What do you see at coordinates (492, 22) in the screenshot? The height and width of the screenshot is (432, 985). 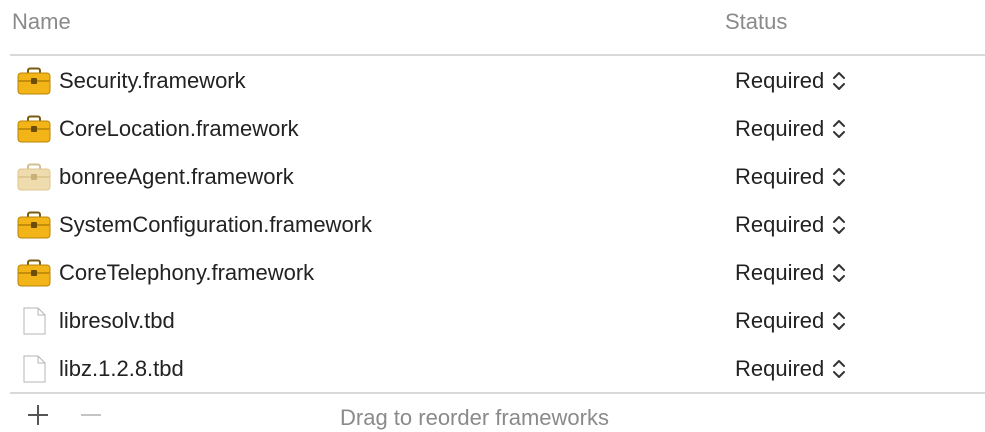 I see `table-header: Name Status` at bounding box center [492, 22].